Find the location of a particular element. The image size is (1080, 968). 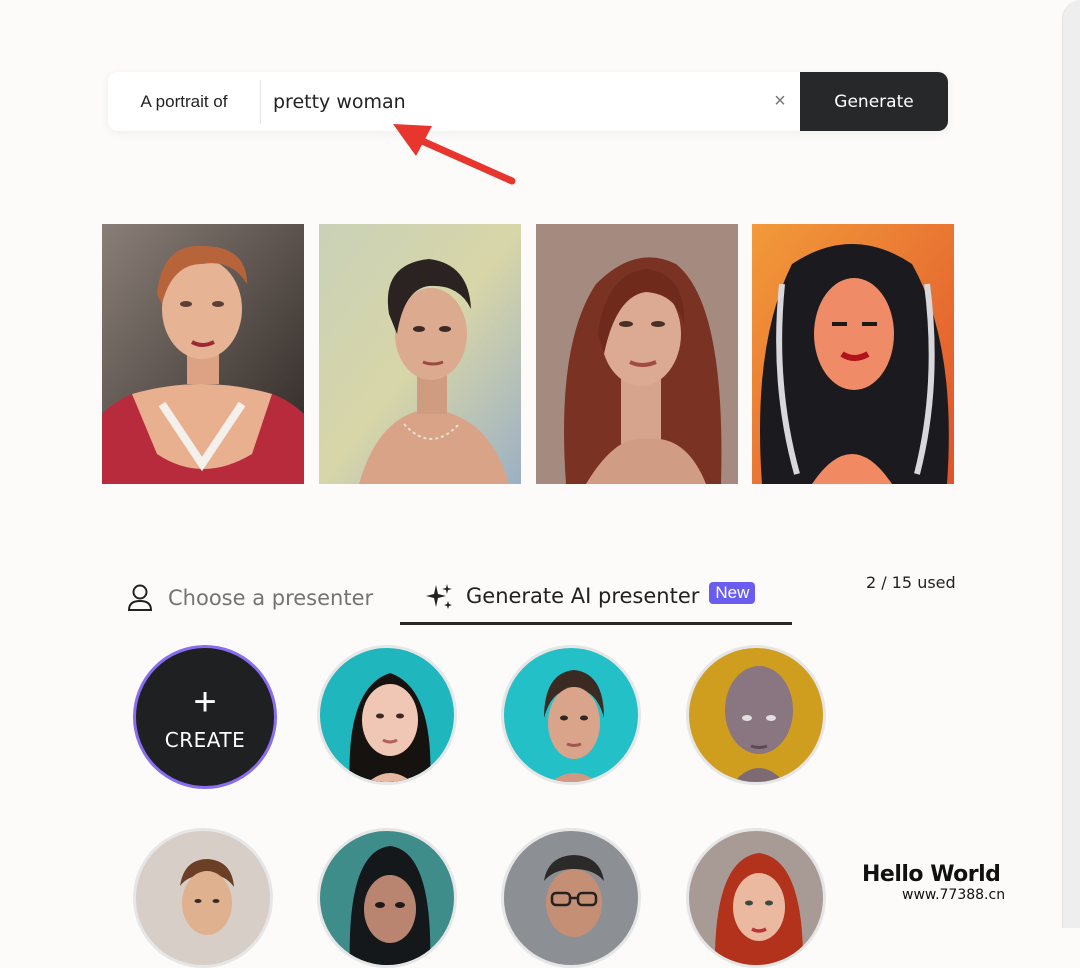

watermark-title: Hello World is located at coordinates (931, 874).